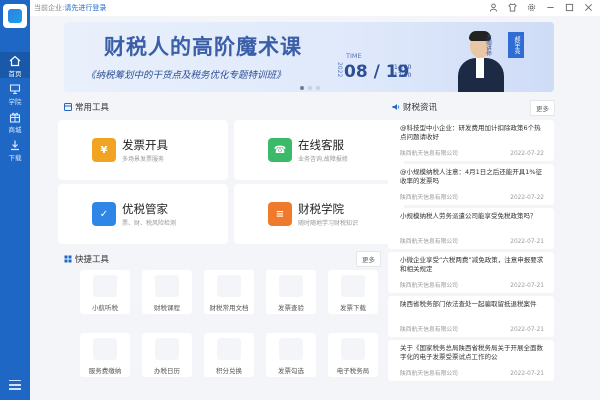 Image resolution: width=600 pixels, height=400 pixels. Describe the element at coordinates (15, 74) in the screenshot. I see `sidebar-item-label: 首页` at that location.